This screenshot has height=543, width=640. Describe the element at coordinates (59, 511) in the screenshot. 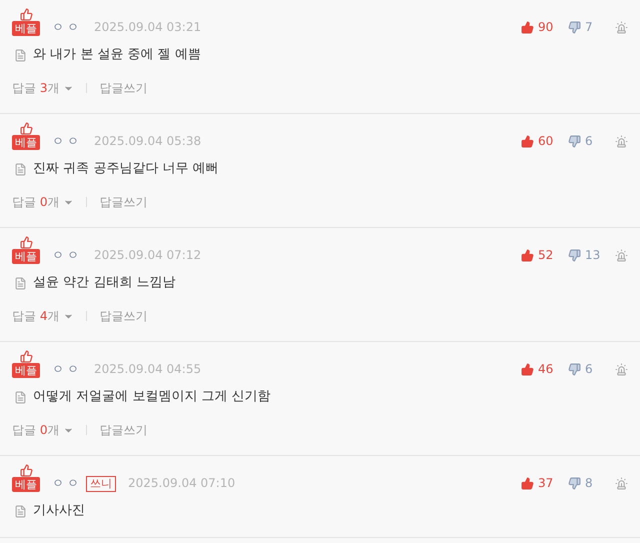

I see `comment-text: 기사사진` at that location.